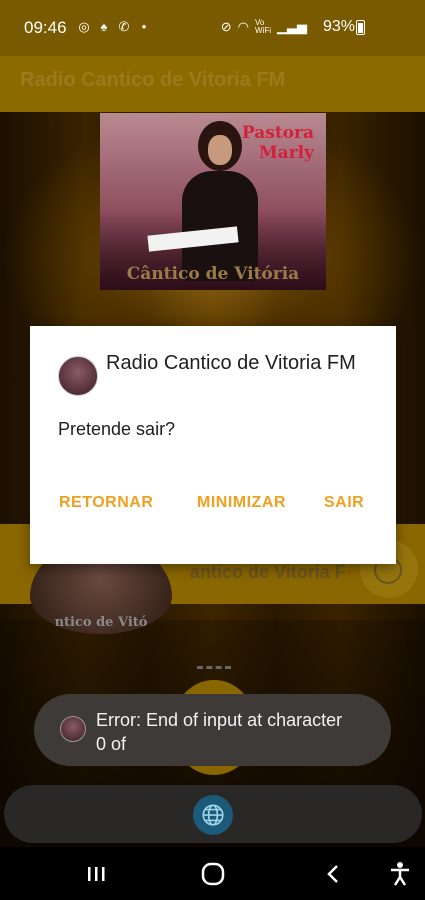 The width and height of the screenshot is (425, 900). Describe the element at coordinates (400, 874) in the screenshot. I see `accessibility-icon` at that location.